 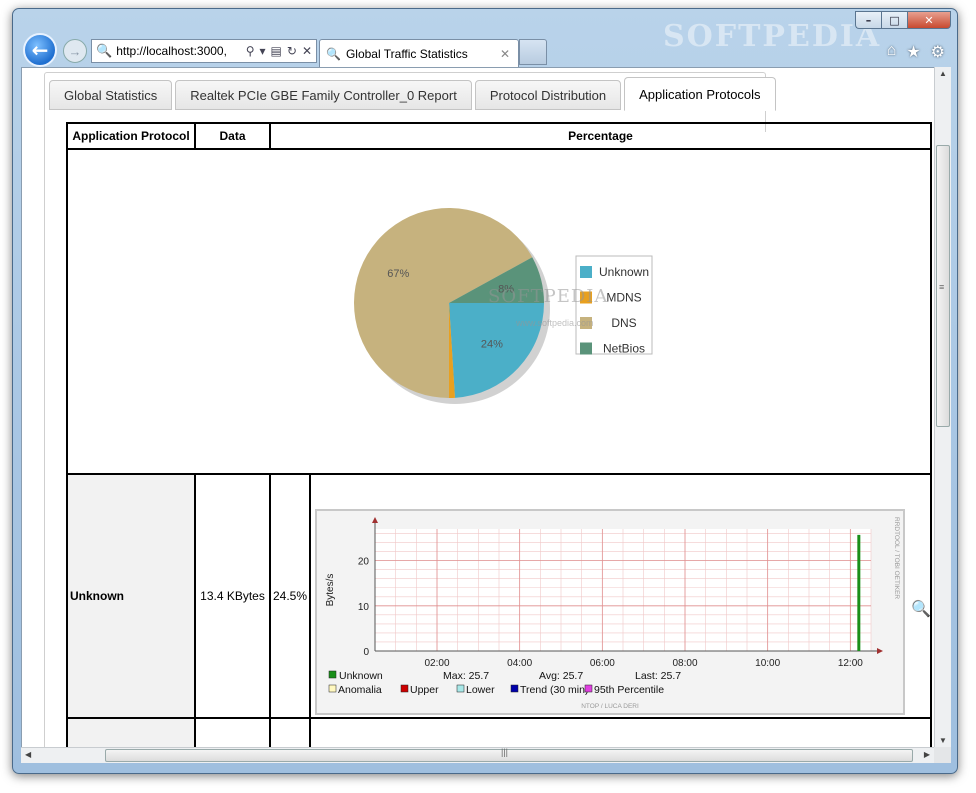 I want to click on pie-legend-label: DNS, so click(x=623, y=323).